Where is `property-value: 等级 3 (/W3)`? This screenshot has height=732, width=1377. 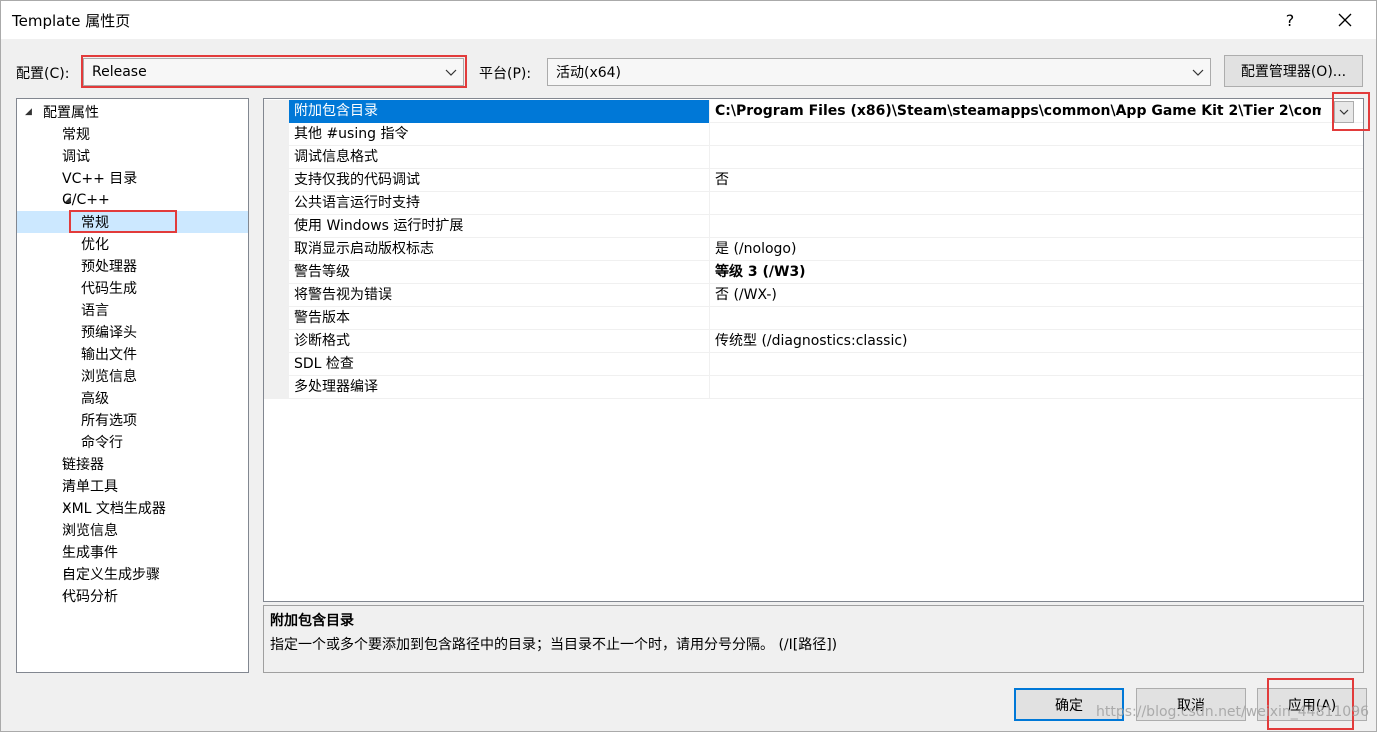 property-value: 等级 3 (/W3) is located at coordinates (1036, 272).